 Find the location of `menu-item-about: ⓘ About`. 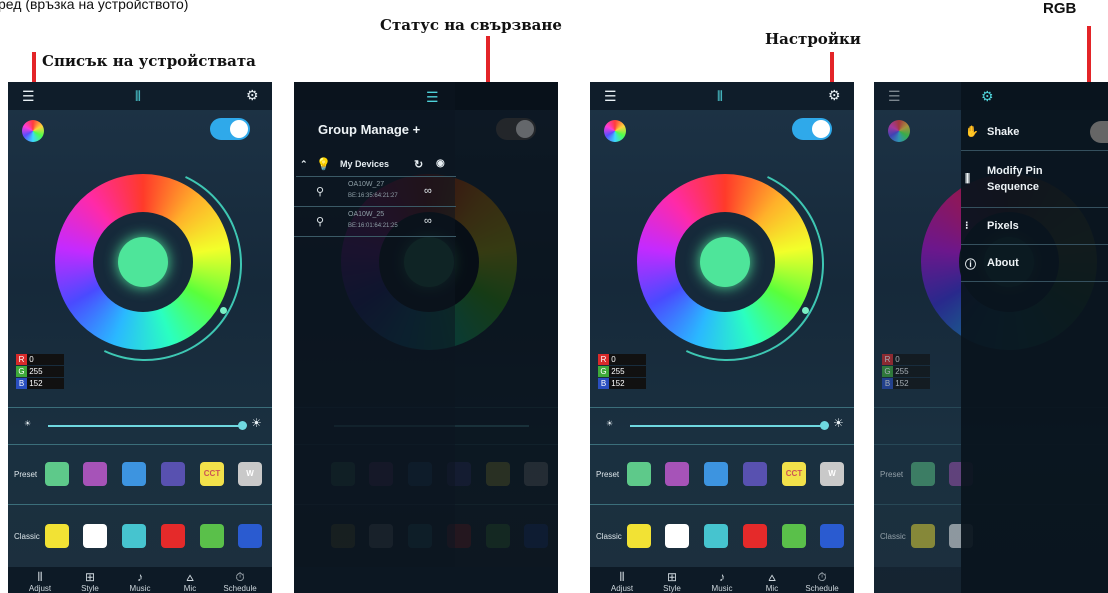

menu-item-about: ⓘ About is located at coordinates (1034, 263).